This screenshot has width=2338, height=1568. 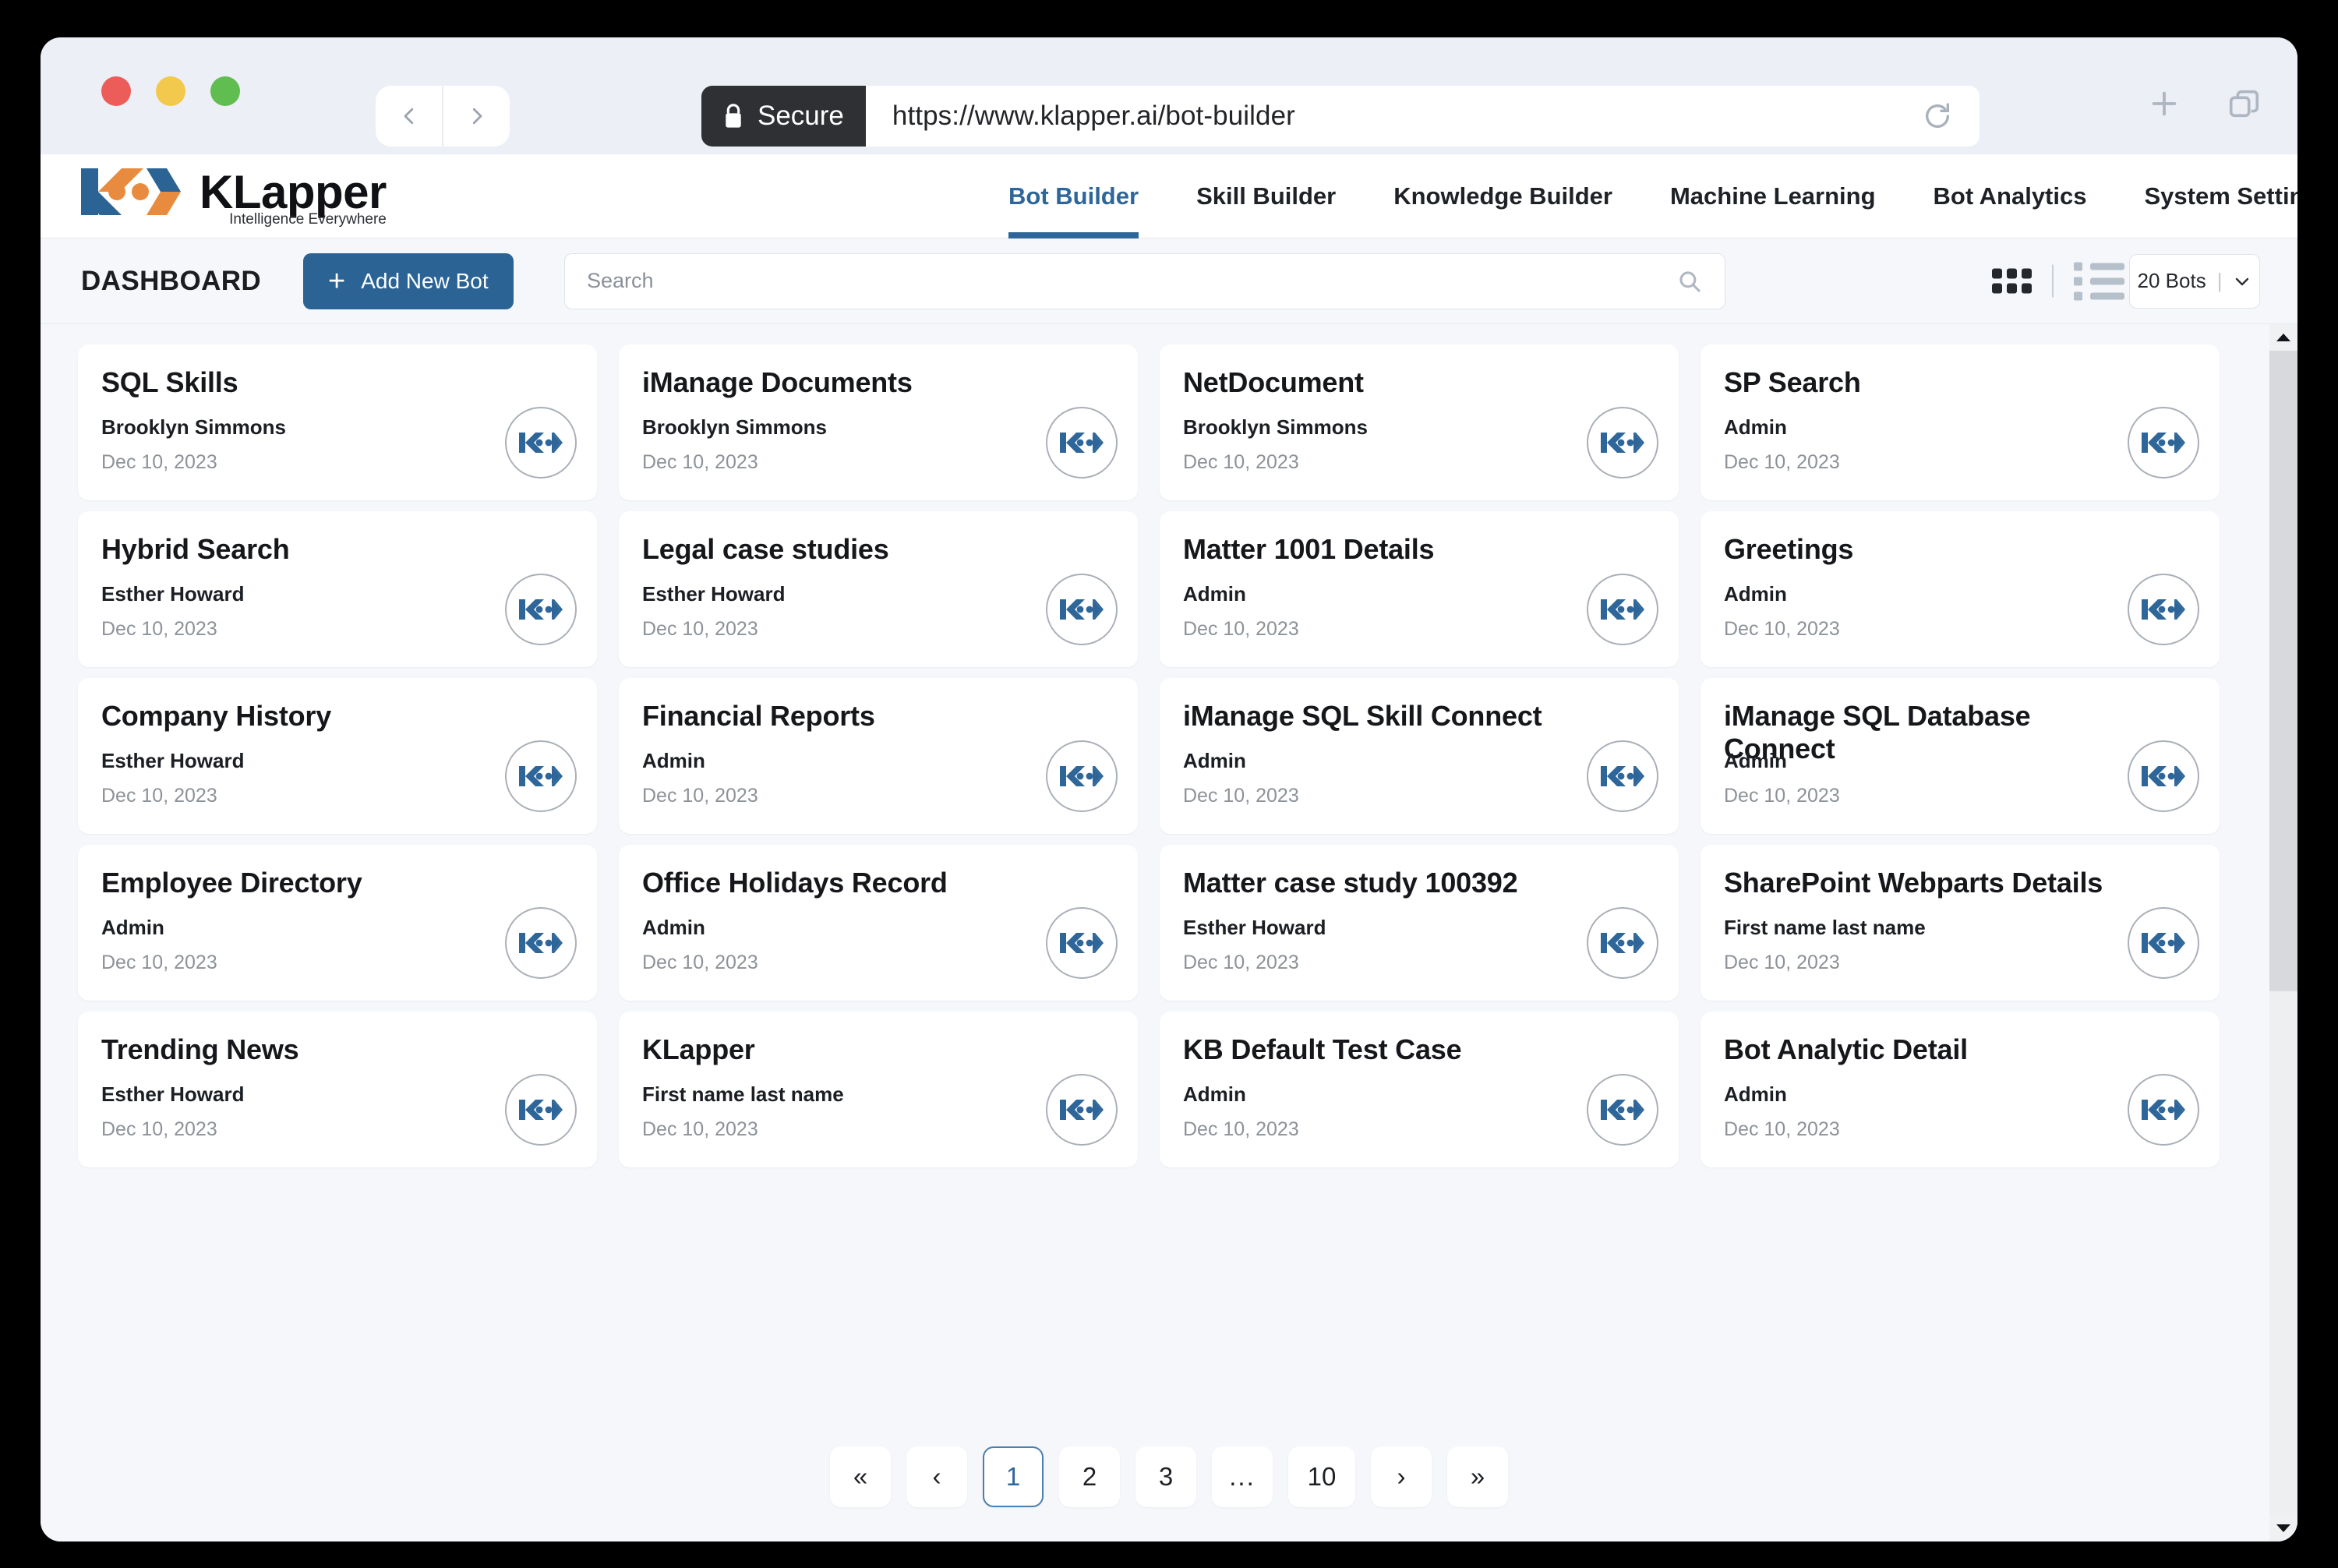 I want to click on vertical-scrollbar, so click(x=2283, y=933).